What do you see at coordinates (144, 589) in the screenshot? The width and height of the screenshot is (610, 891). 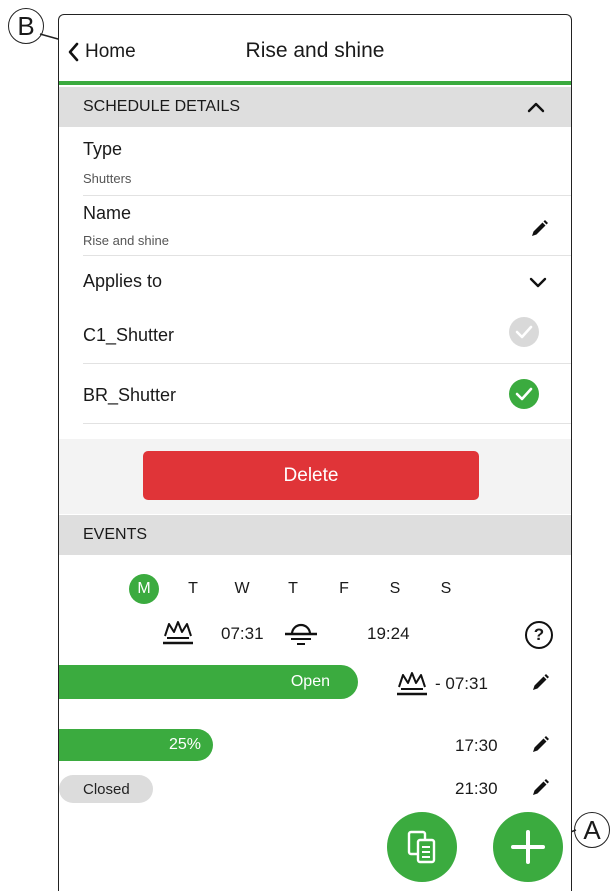 I see `day-monday: M` at bounding box center [144, 589].